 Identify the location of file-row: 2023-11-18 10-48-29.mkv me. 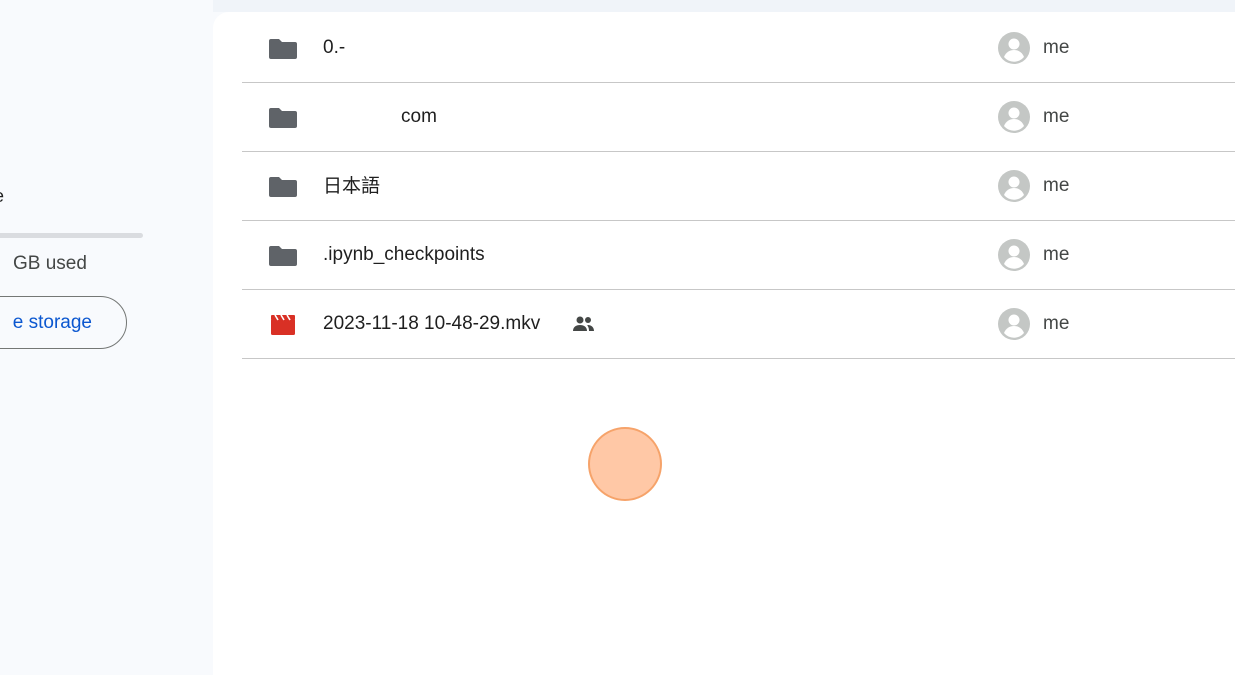
(738, 324).